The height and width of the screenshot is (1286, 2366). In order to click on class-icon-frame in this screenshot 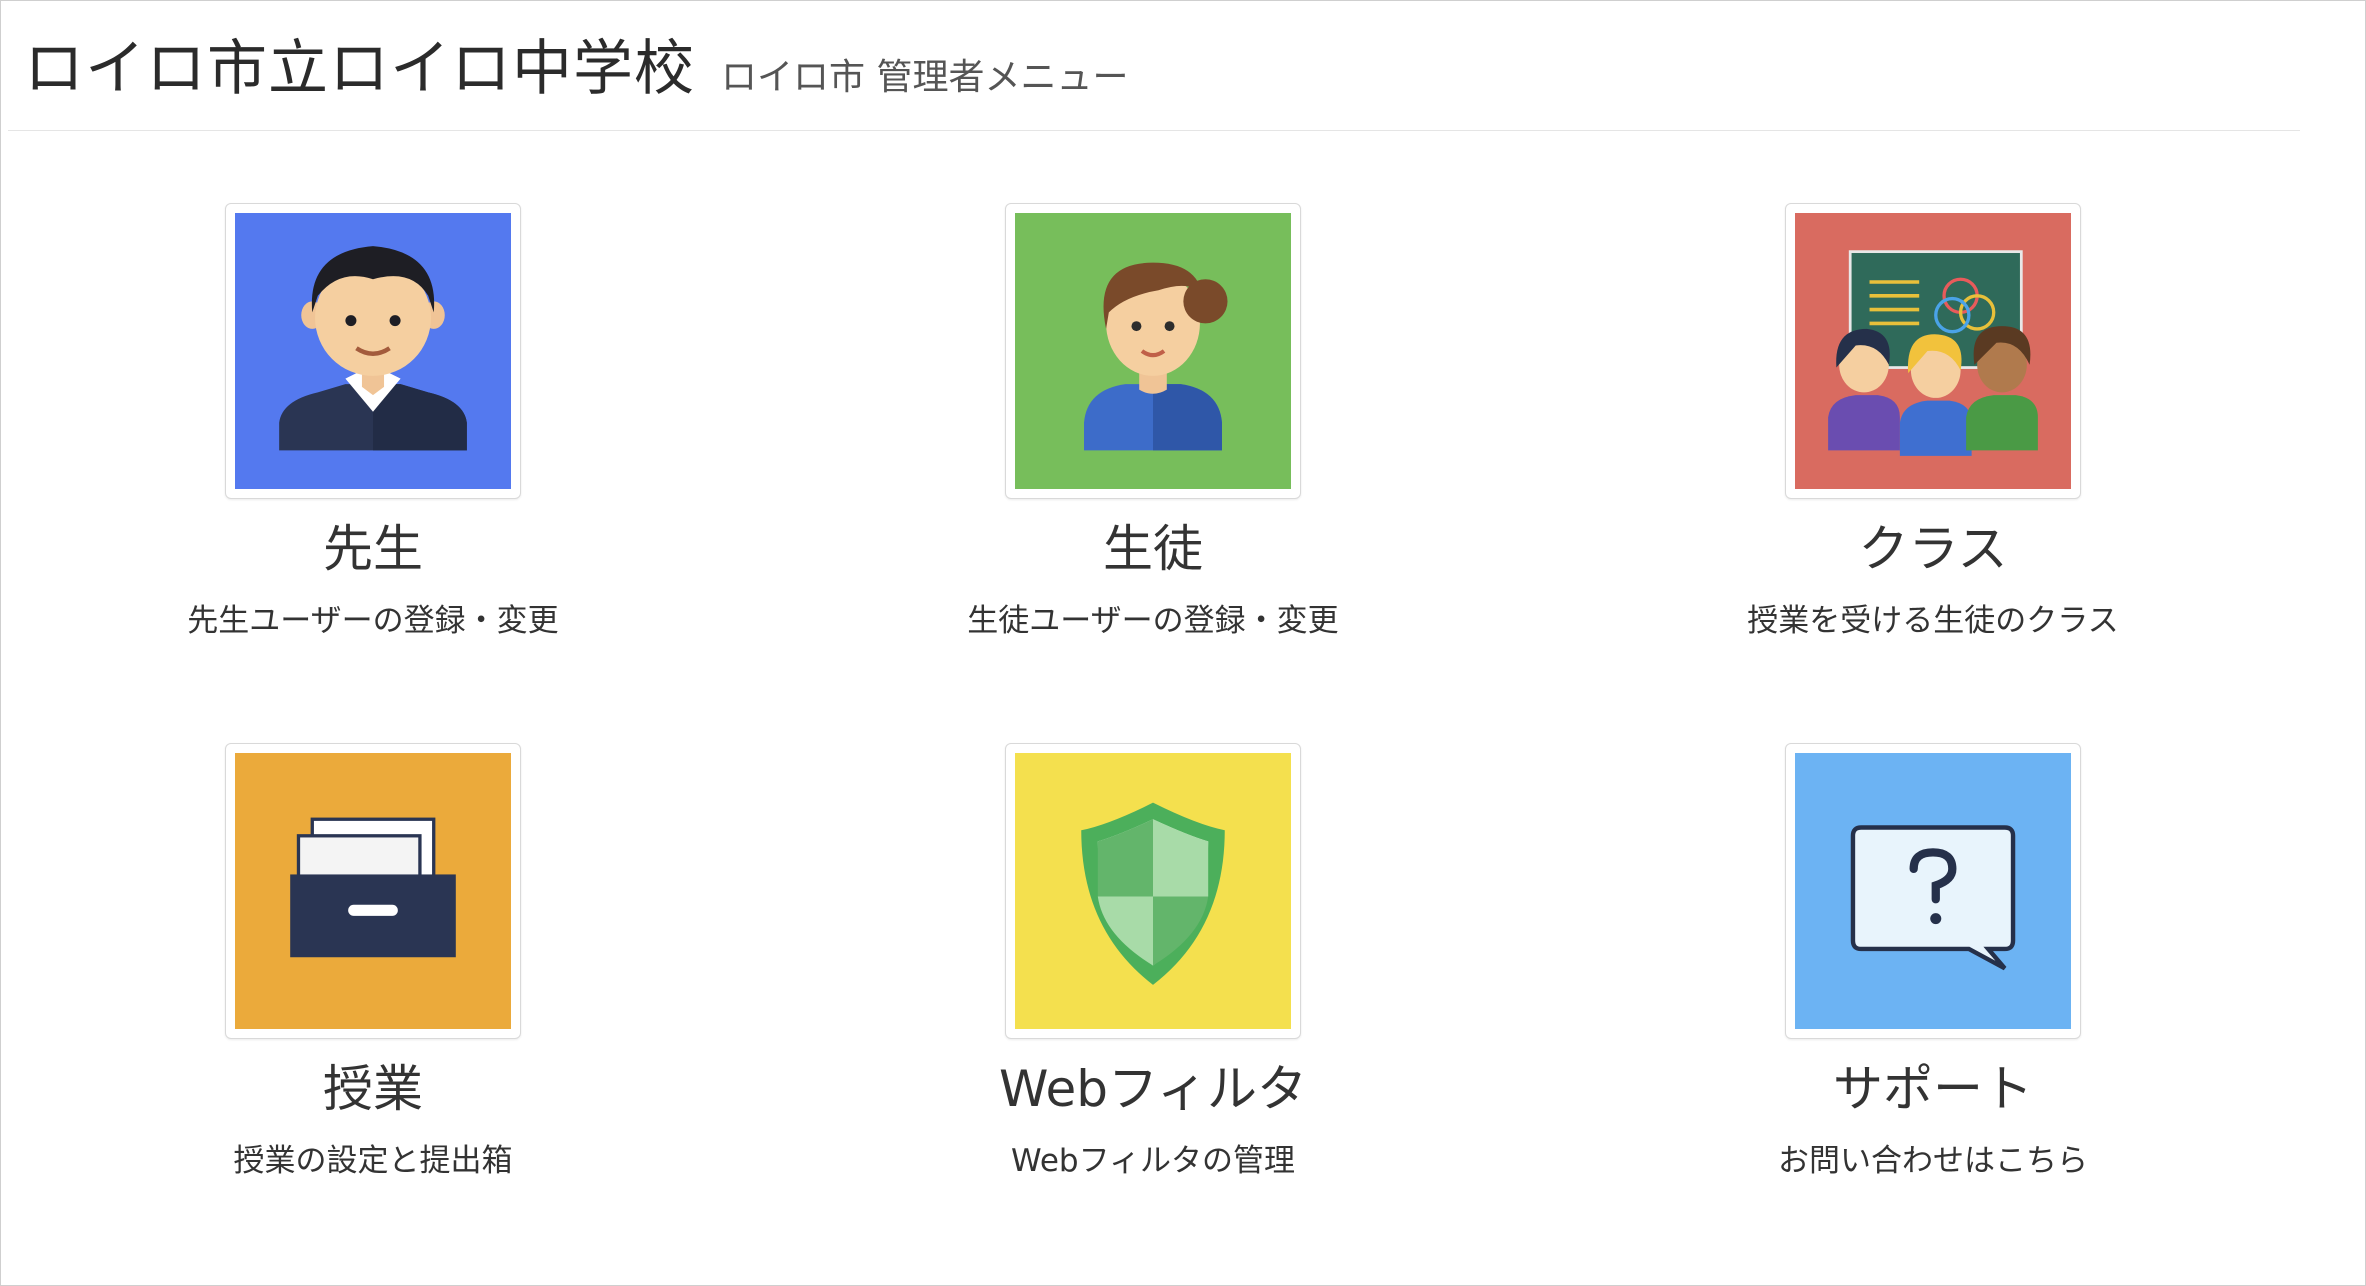, I will do `click(1933, 351)`.